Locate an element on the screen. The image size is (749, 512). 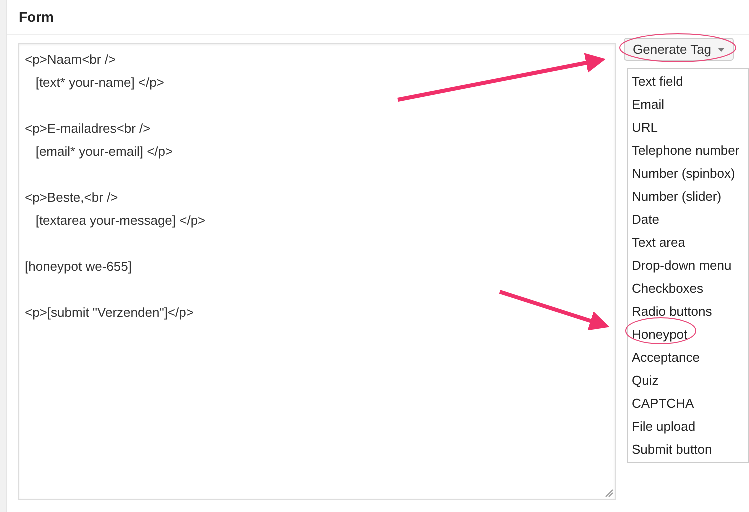
generate-tag-button: Generate Tag is located at coordinates (679, 49).